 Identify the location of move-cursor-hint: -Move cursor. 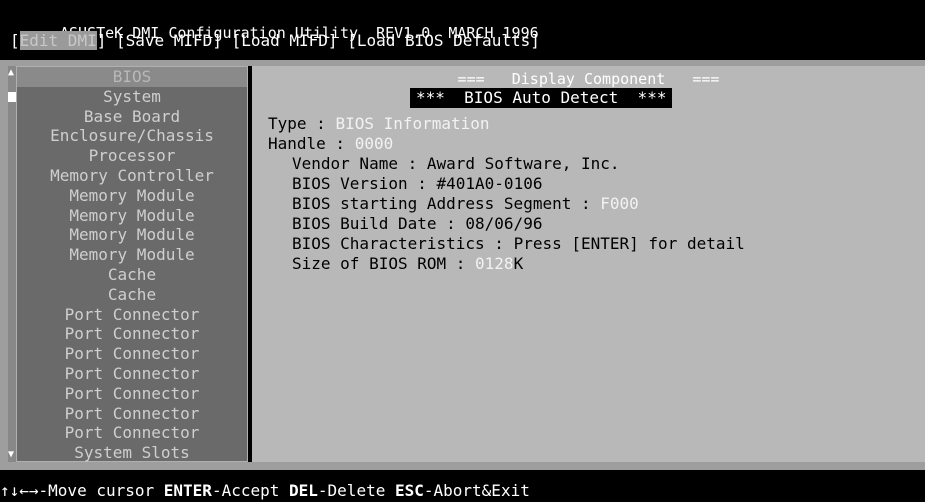
(101, 490).